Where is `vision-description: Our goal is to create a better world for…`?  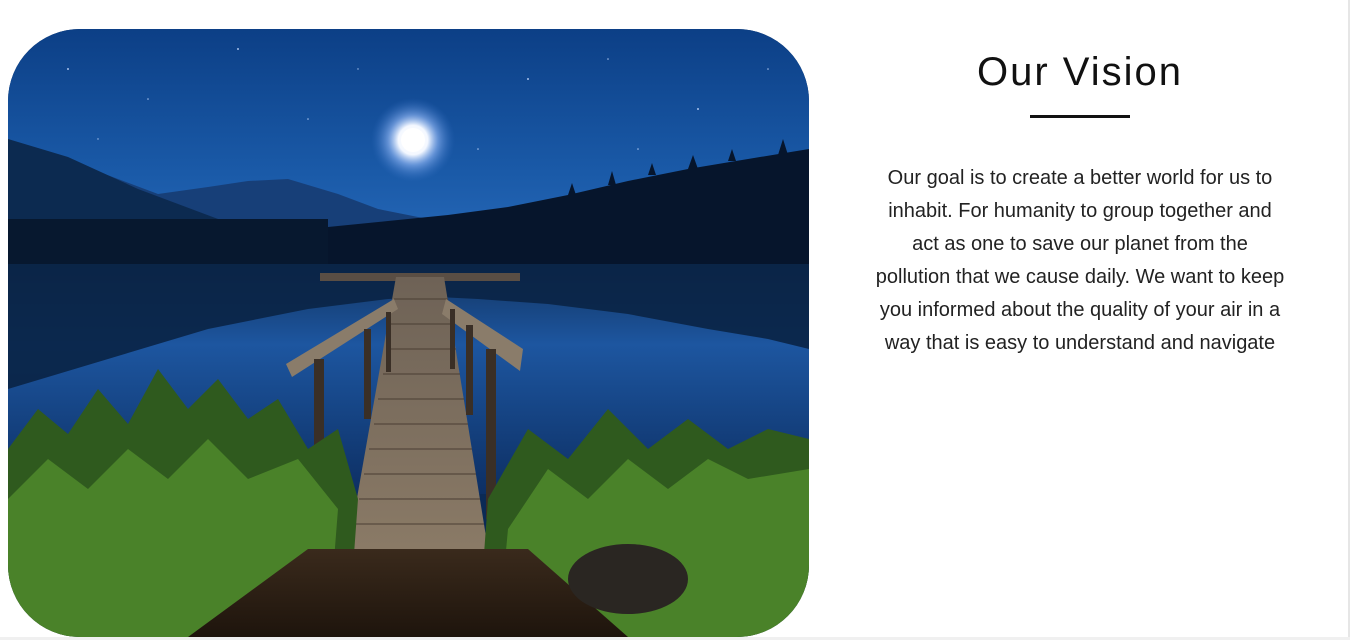 vision-description: Our goal is to create a better world for… is located at coordinates (1080, 260).